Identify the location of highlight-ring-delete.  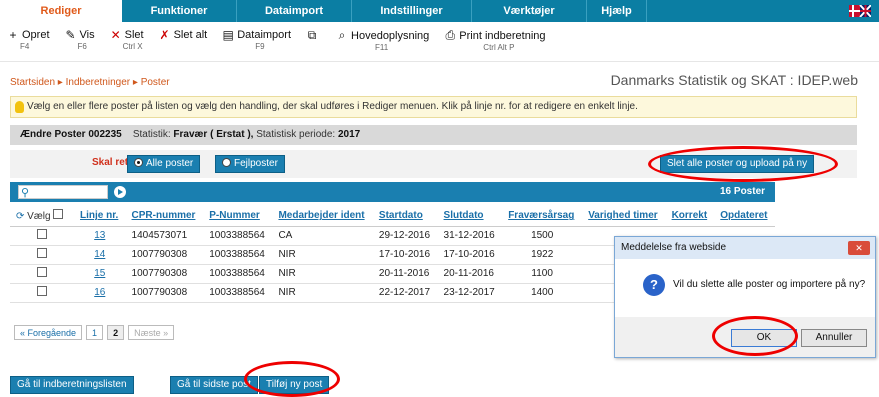
(743, 164).